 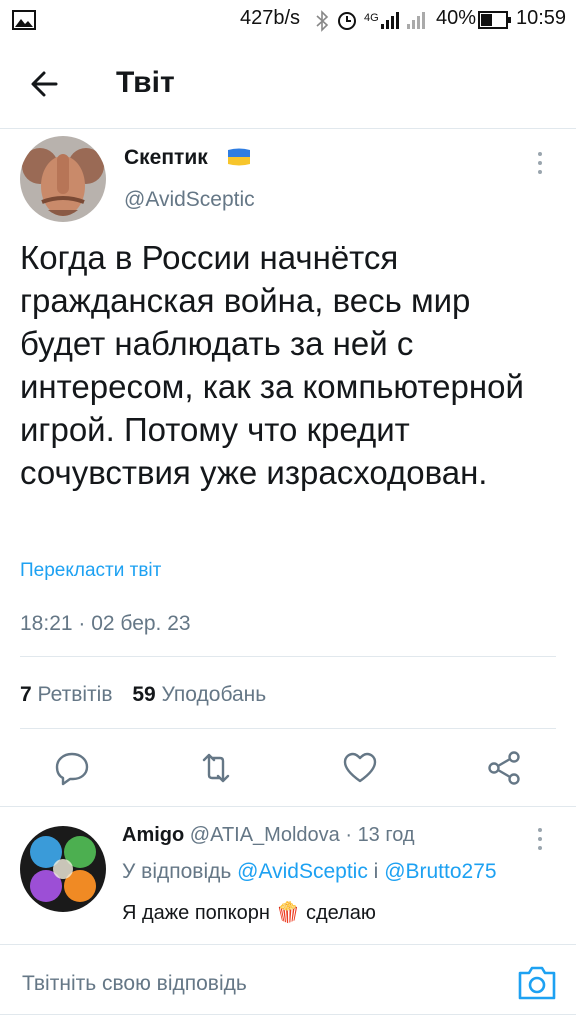 What do you see at coordinates (456, 18) in the screenshot?
I see `battery-percent: 40%` at bounding box center [456, 18].